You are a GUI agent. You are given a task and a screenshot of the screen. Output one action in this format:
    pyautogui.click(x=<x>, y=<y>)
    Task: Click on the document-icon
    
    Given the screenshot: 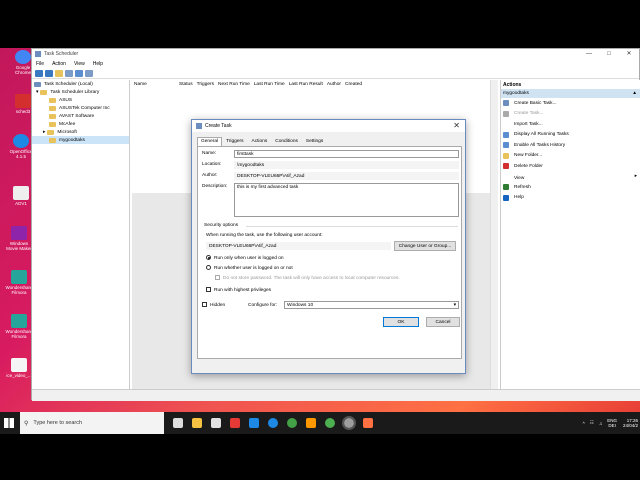 What is the action you would take?
    pyautogui.click(x=21, y=193)
    